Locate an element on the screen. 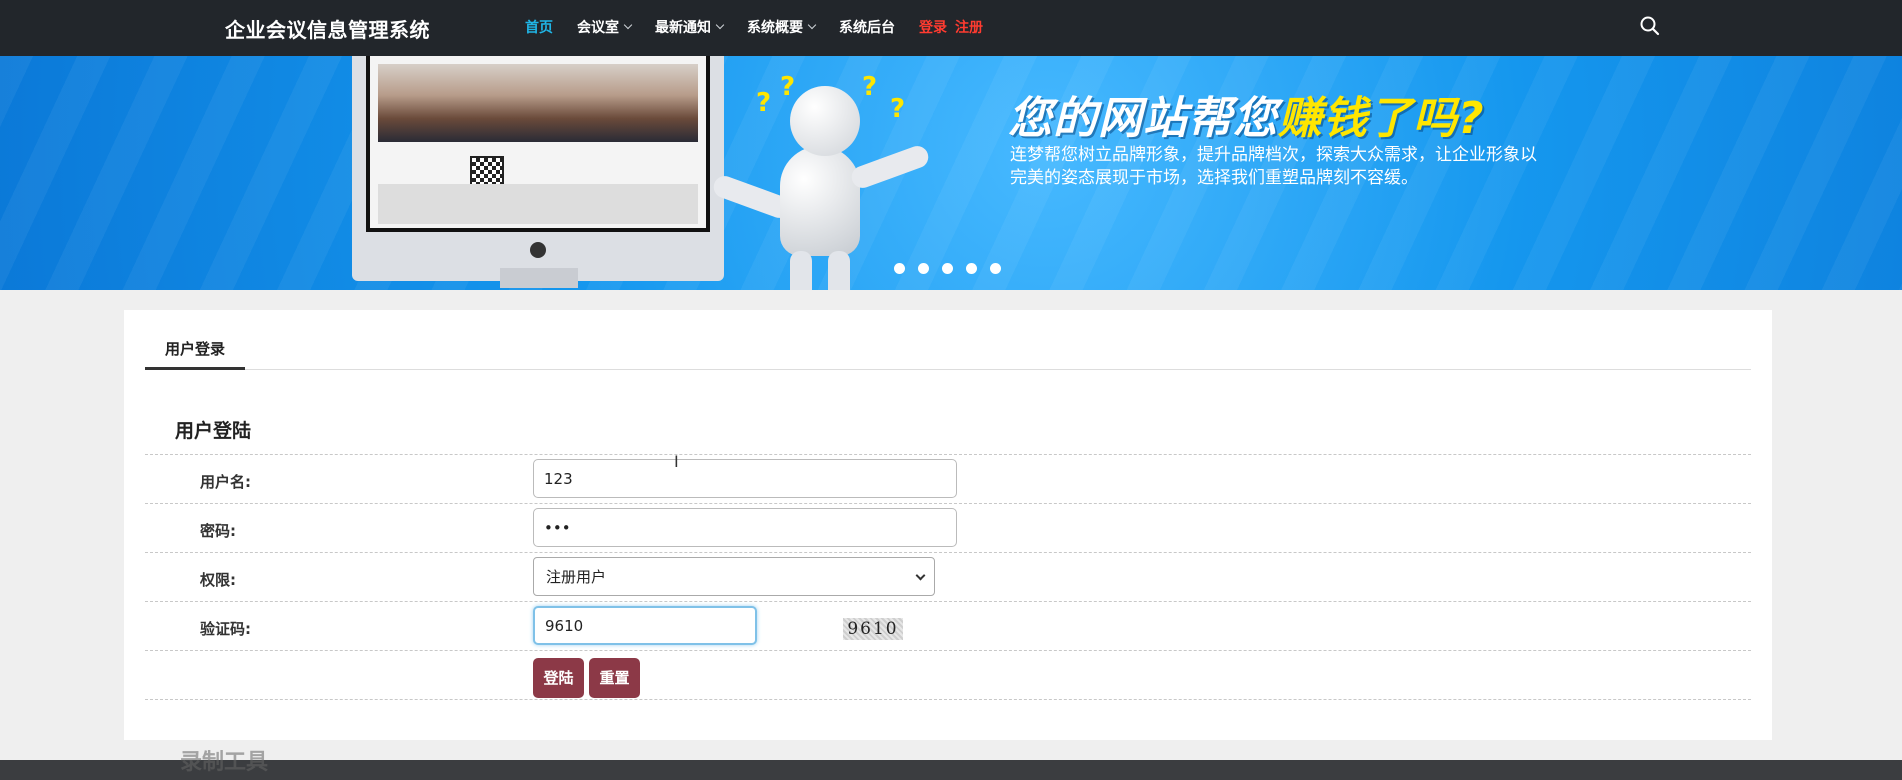 The height and width of the screenshot is (780, 1902). text-cursor-icon: I is located at coordinates (676, 461).